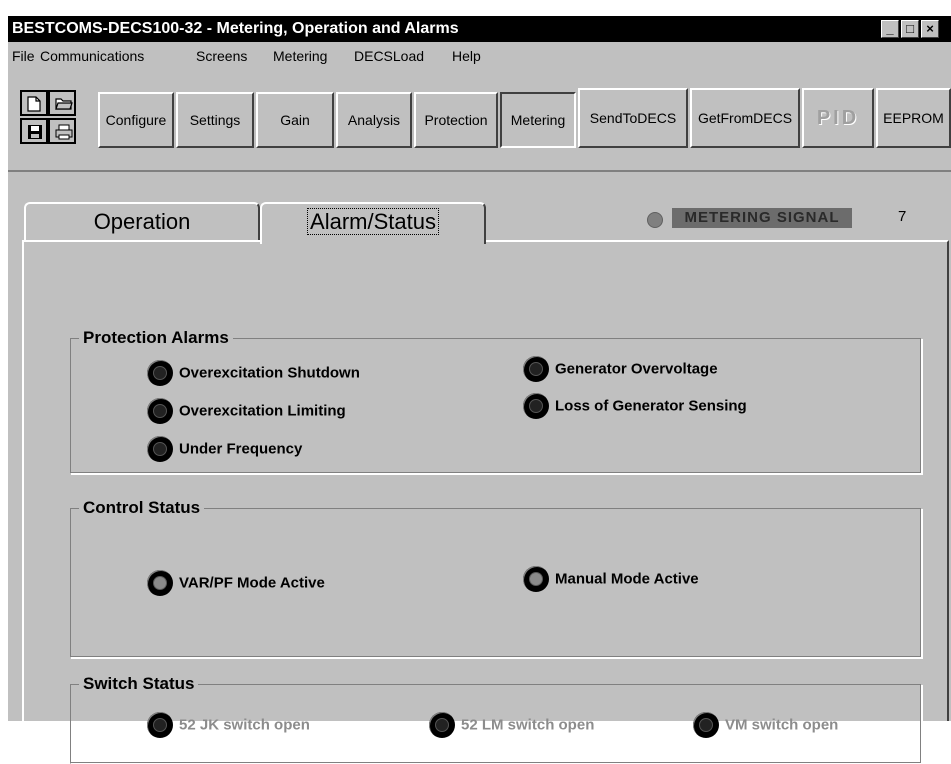 This screenshot has height=764, width=951. Describe the element at coordinates (262, 411) in the screenshot. I see `alarm-label: Overexcitation Limiting` at that location.